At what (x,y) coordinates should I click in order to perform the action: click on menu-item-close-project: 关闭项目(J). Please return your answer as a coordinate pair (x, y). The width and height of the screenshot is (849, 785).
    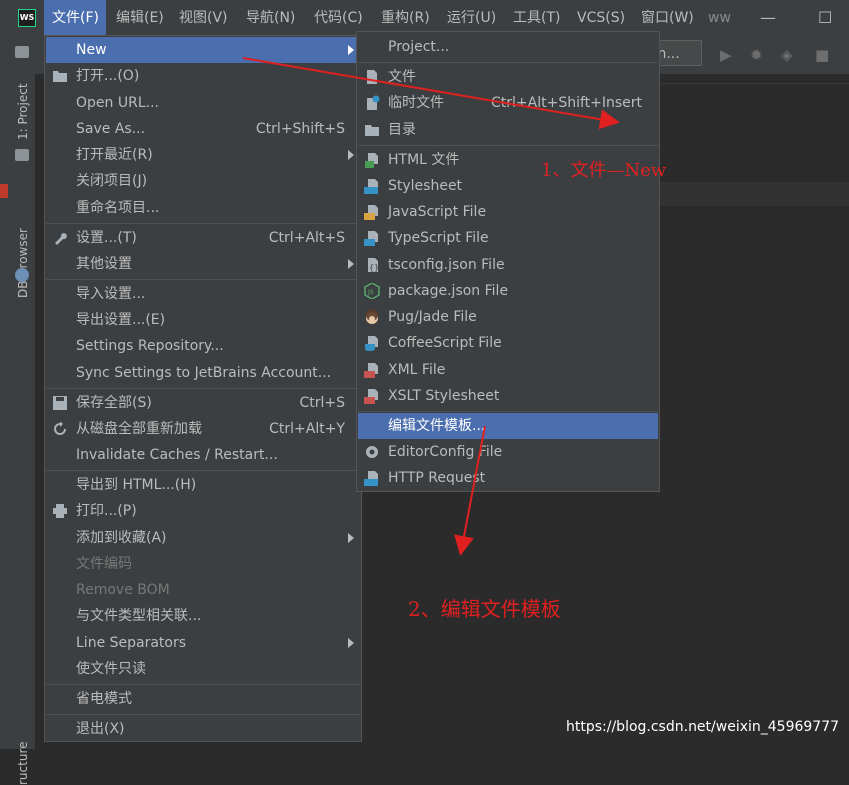
    Looking at the image, I should click on (203, 181).